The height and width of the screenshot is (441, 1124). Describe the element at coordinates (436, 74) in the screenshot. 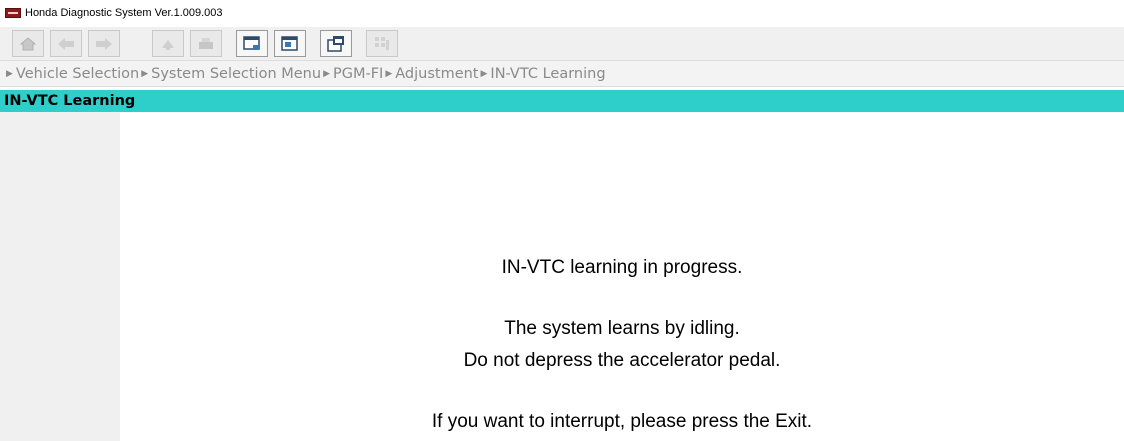

I see `breadcrumb-item: Adjustment` at that location.